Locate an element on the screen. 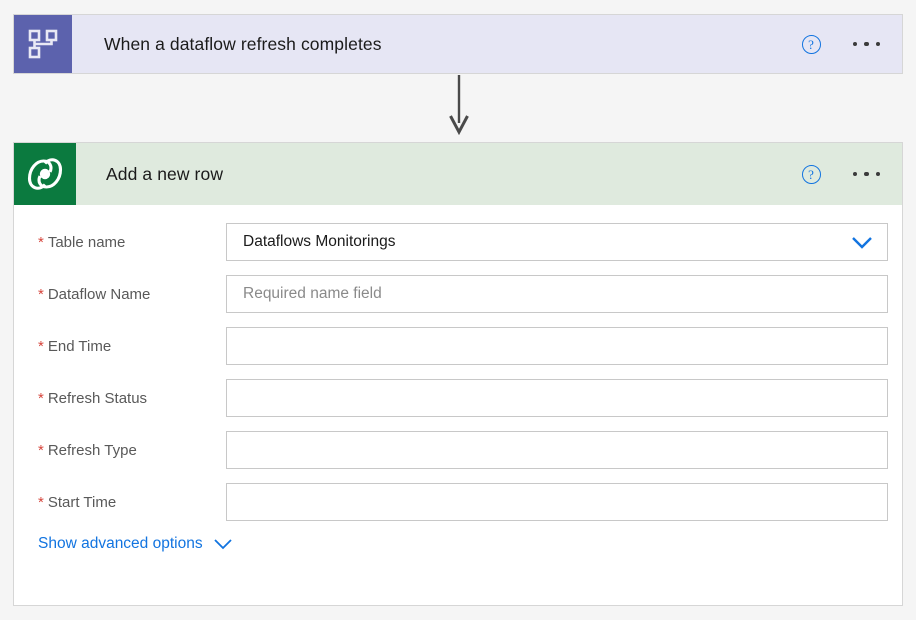 The image size is (916, 620). dataflow-name-input is located at coordinates (557, 294).